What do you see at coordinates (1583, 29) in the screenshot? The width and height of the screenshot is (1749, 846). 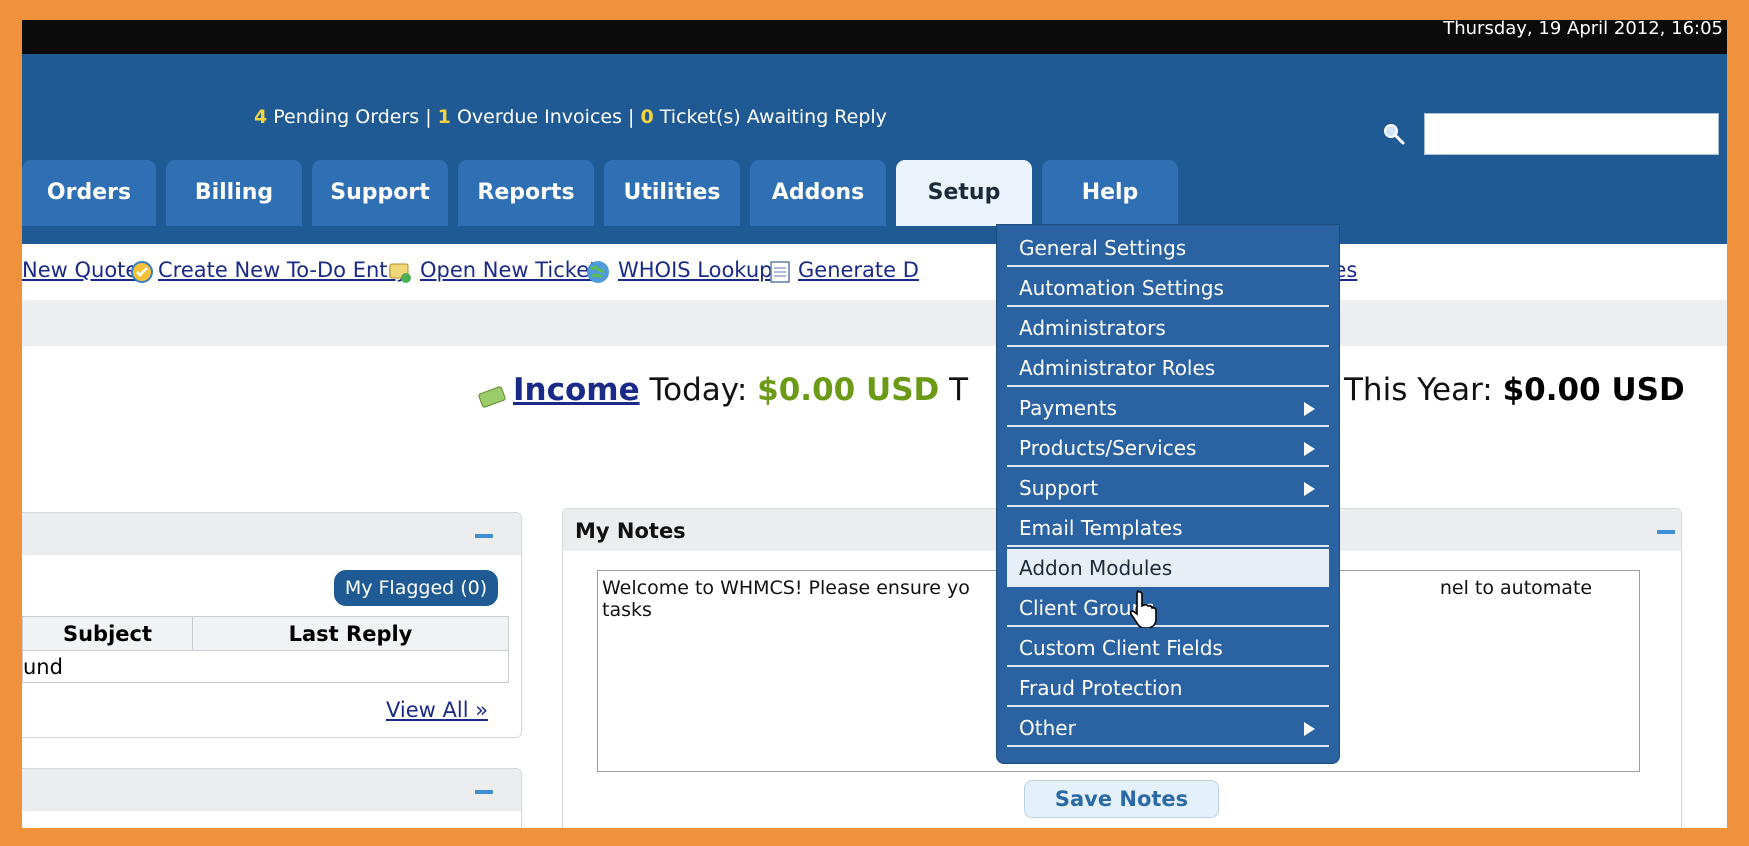 I see `date-display: Thursday, 19 April 2012, 16:05` at bounding box center [1583, 29].